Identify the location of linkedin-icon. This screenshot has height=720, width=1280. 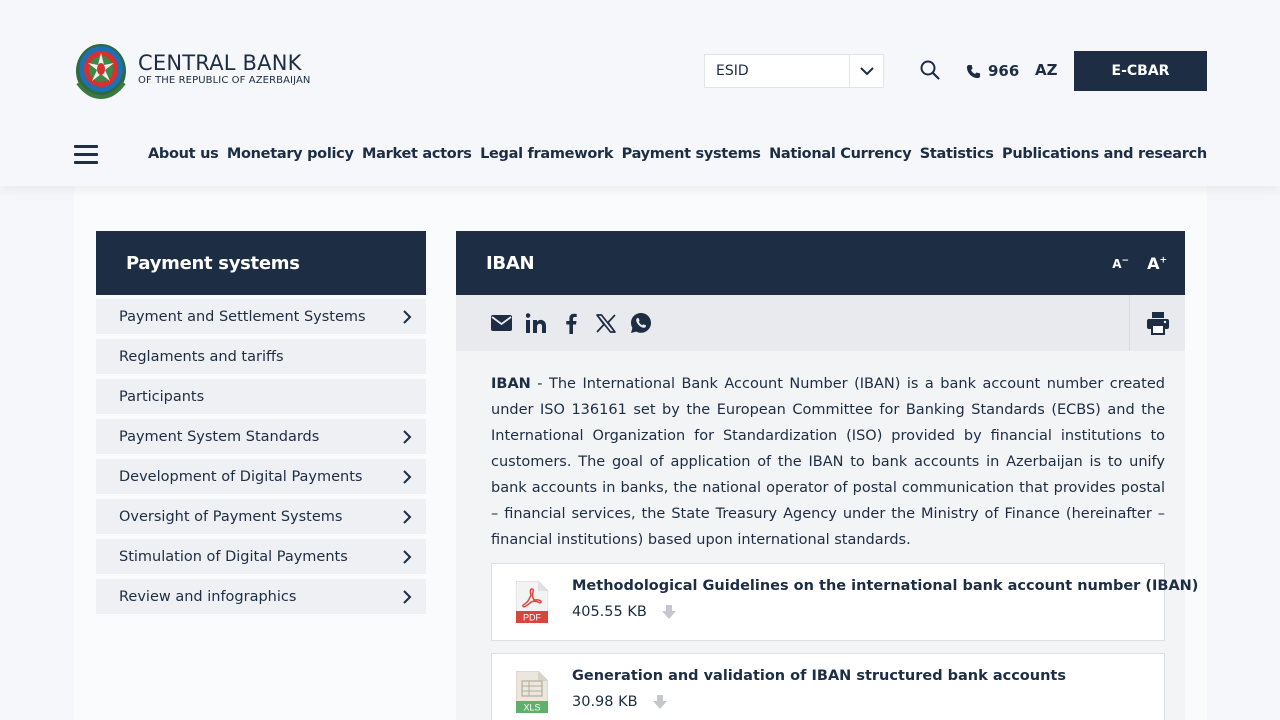
(536, 323).